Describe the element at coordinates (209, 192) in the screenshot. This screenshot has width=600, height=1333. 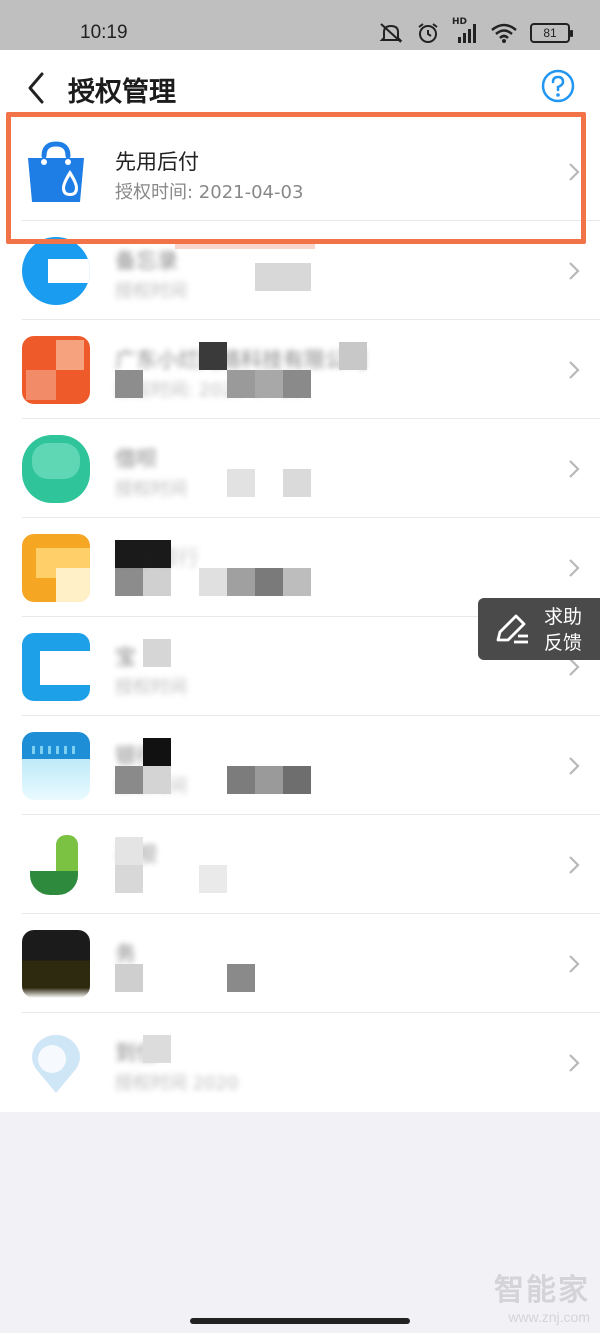
I see `auth-time: 授权时间: 2021-04-03` at that location.